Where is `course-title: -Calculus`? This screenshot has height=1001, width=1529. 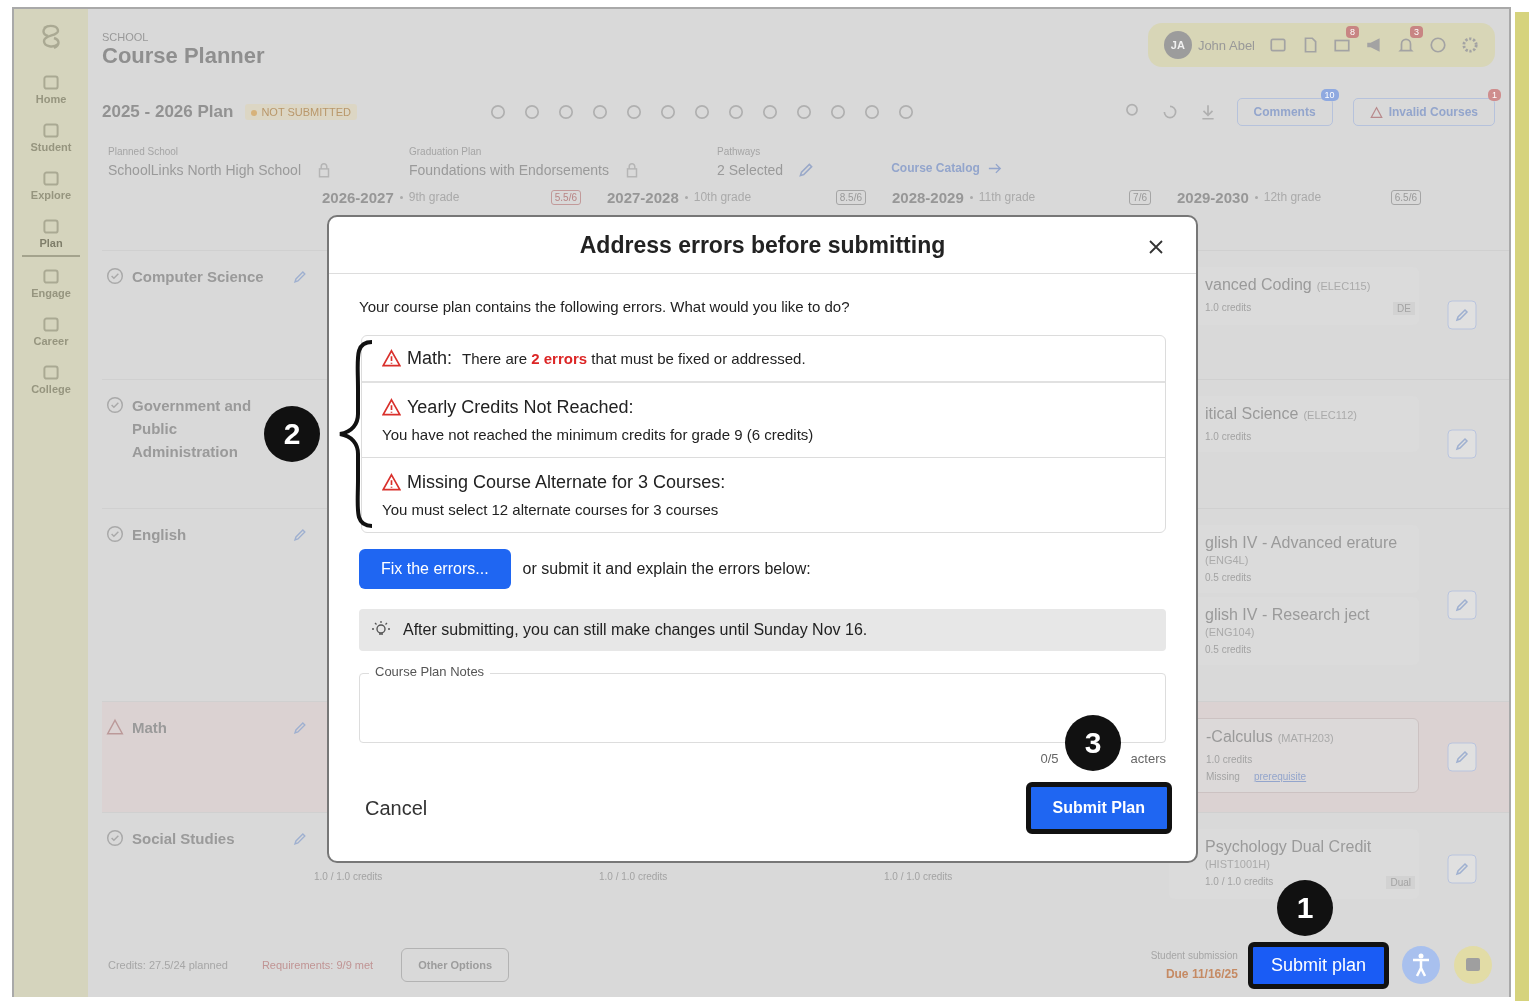
course-title: -Calculus is located at coordinates (1239, 737).